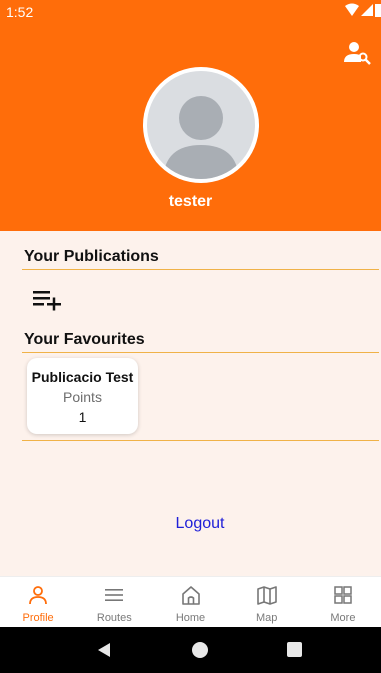 The width and height of the screenshot is (381, 673). What do you see at coordinates (294, 649) in the screenshot?
I see `recent-apps-button` at bounding box center [294, 649].